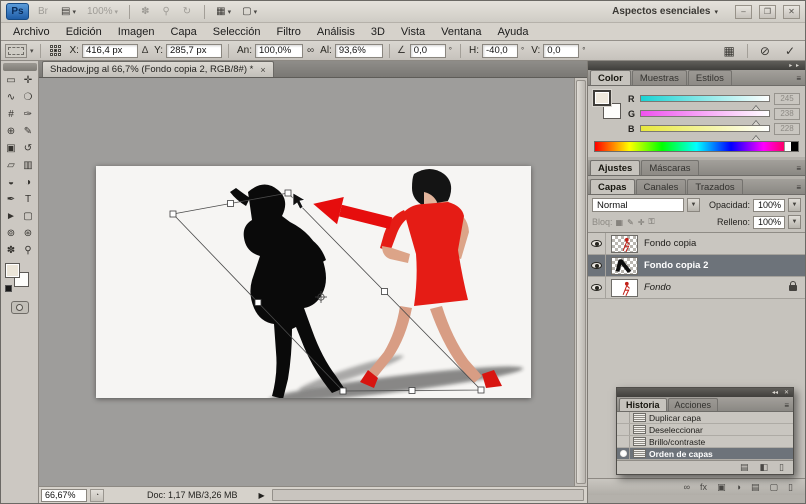 This screenshot has height=504, width=806. What do you see at coordinates (705, 133) in the screenshot?
I see `blue-slider` at bounding box center [705, 133].